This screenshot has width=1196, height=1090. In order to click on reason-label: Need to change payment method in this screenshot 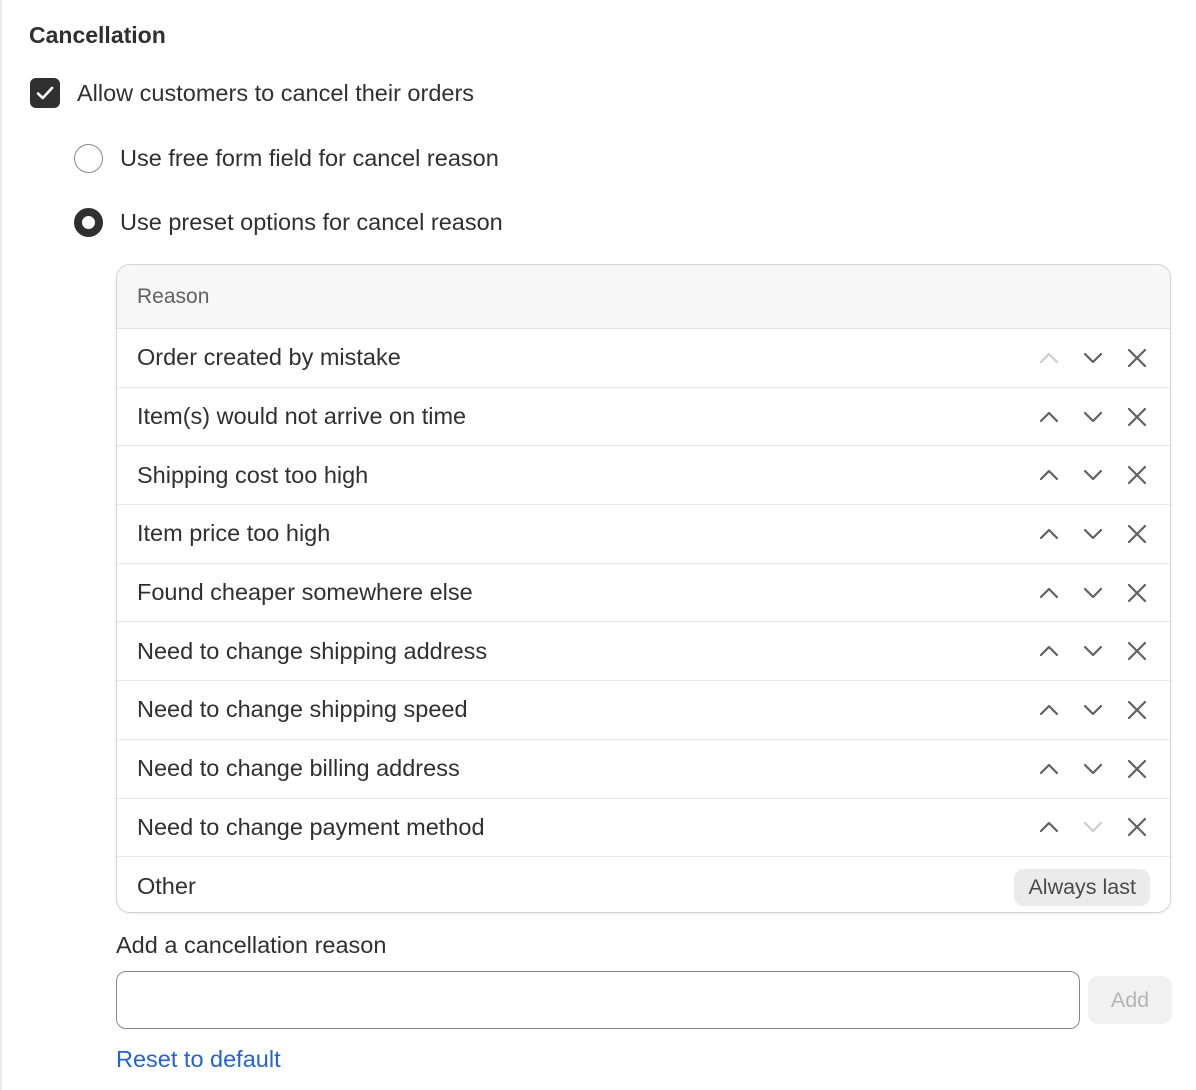, I will do `click(311, 826)`.